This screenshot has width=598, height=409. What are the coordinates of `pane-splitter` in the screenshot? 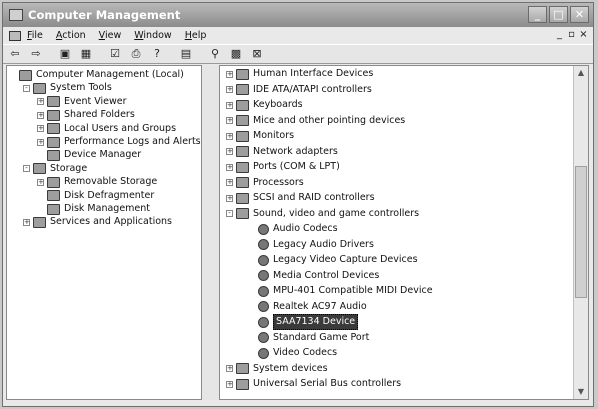 It's located at (210, 232).